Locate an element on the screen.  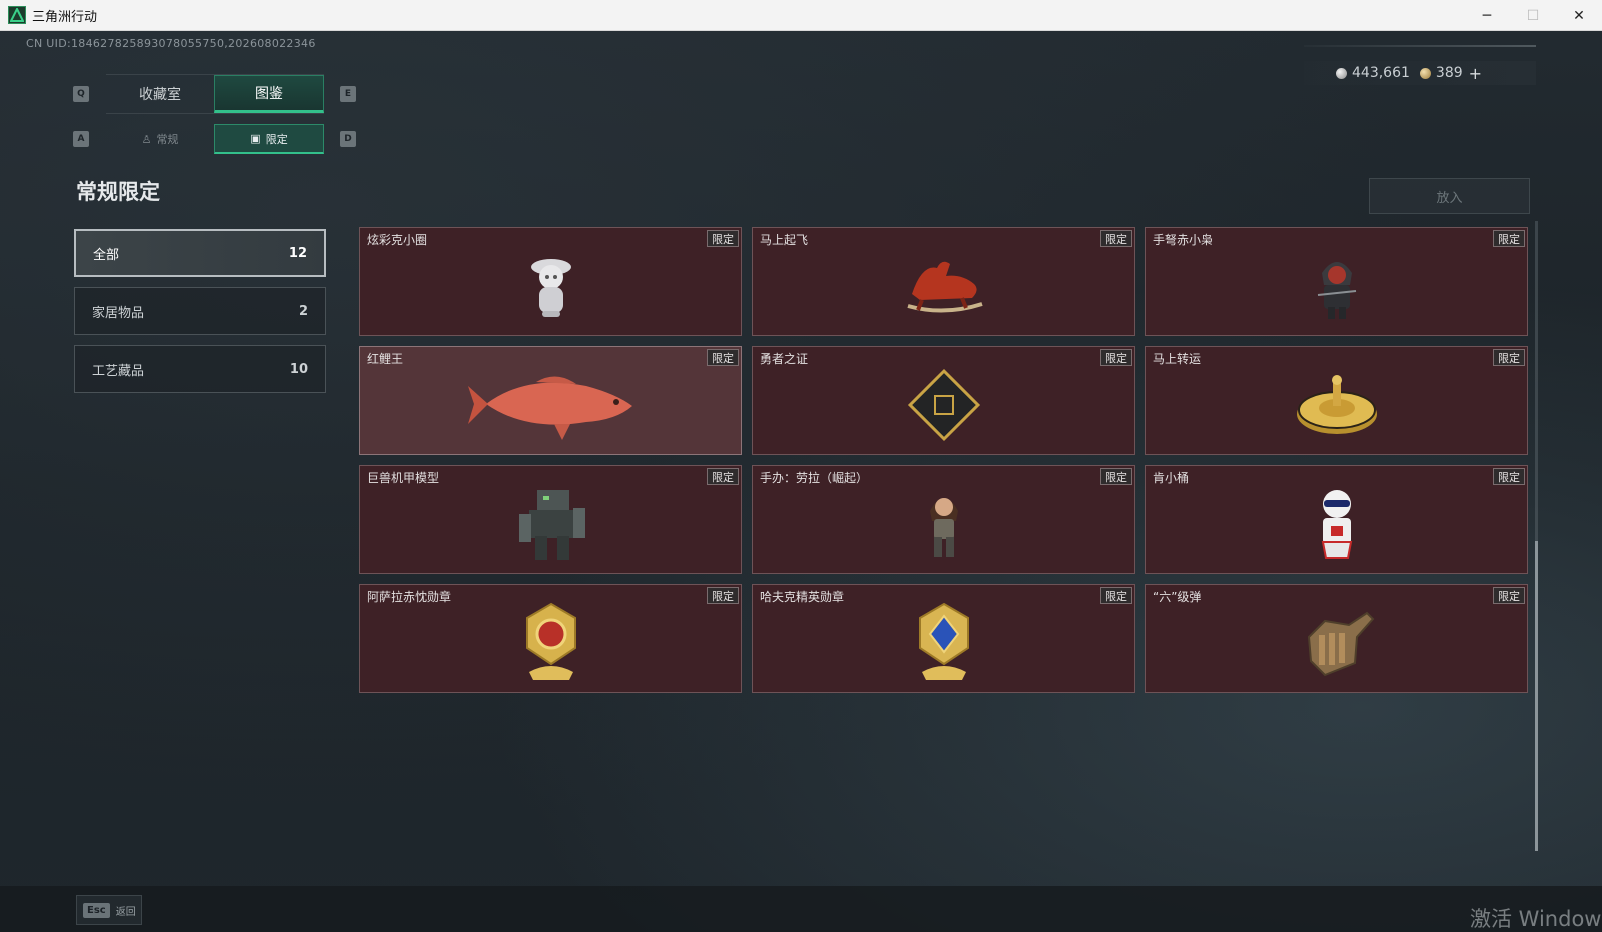
window-titlebar: 三角洲行动 ─ ☐ ✕ is located at coordinates (801, 15).